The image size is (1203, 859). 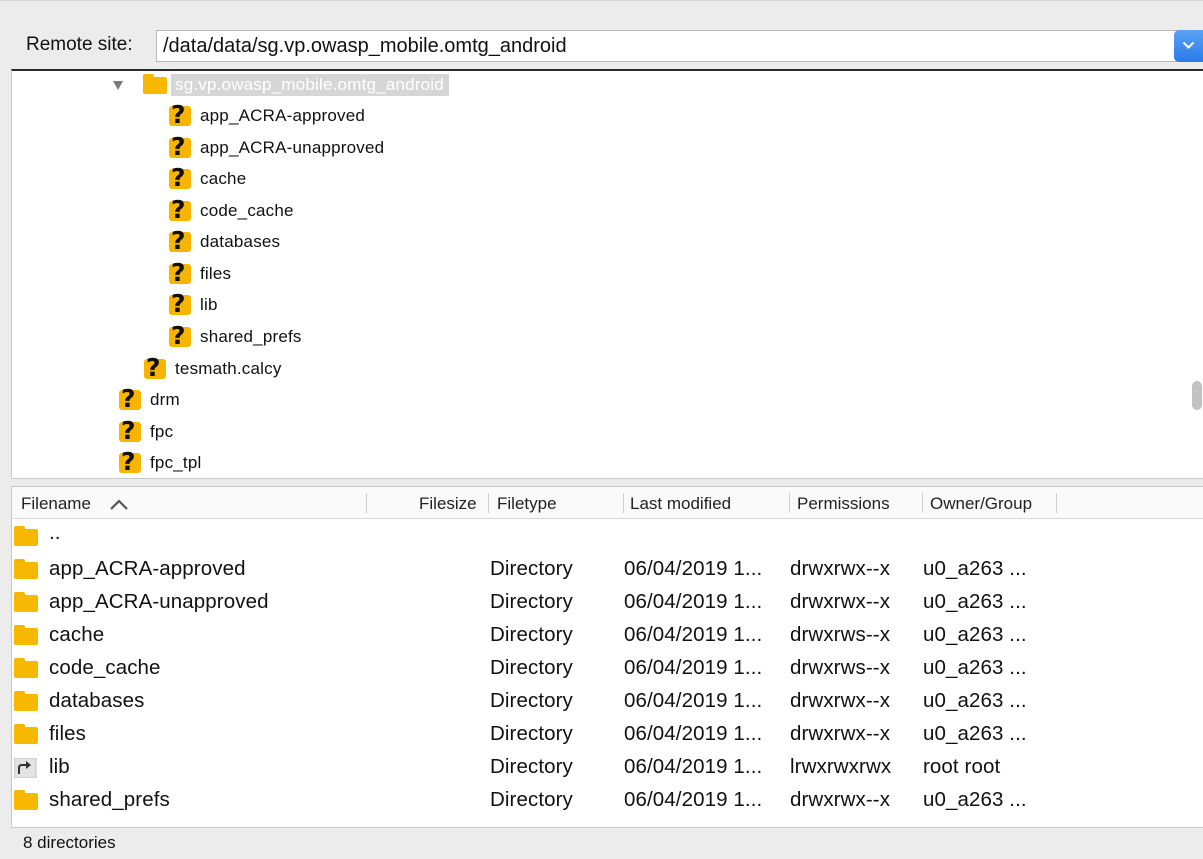 I want to click on column-header-permissions: Permissions, so click(x=843, y=504).